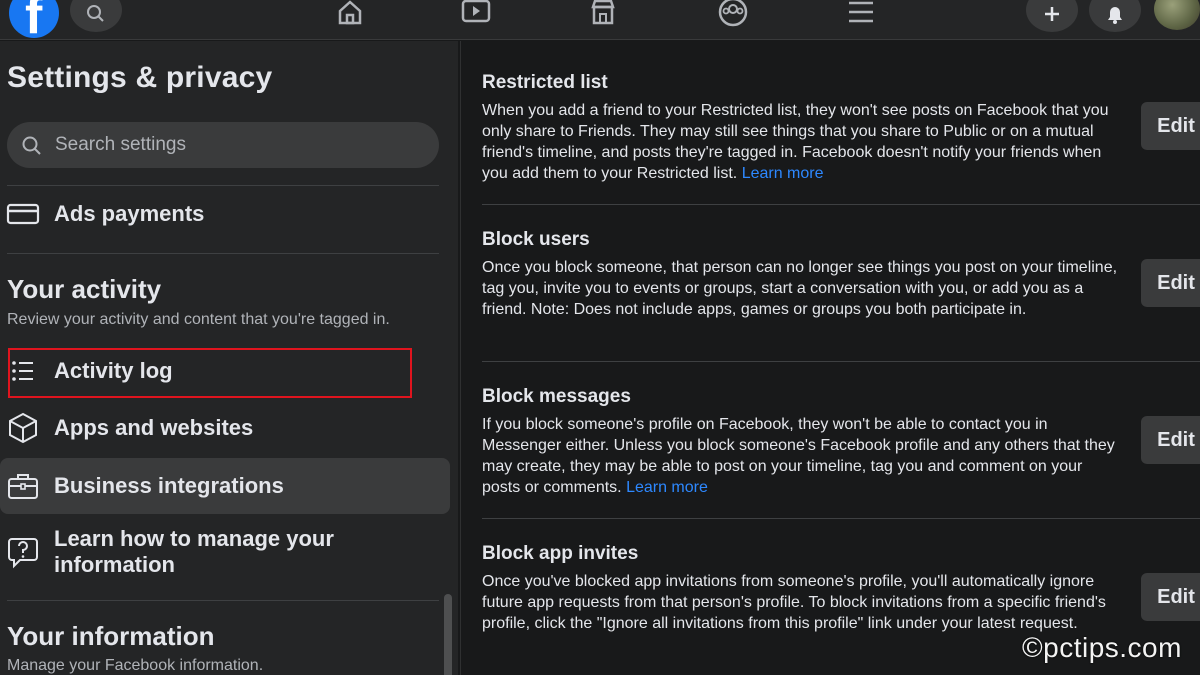 The height and width of the screenshot is (675, 1200). What do you see at coordinates (476, 11) in the screenshot?
I see `watch-icon` at bounding box center [476, 11].